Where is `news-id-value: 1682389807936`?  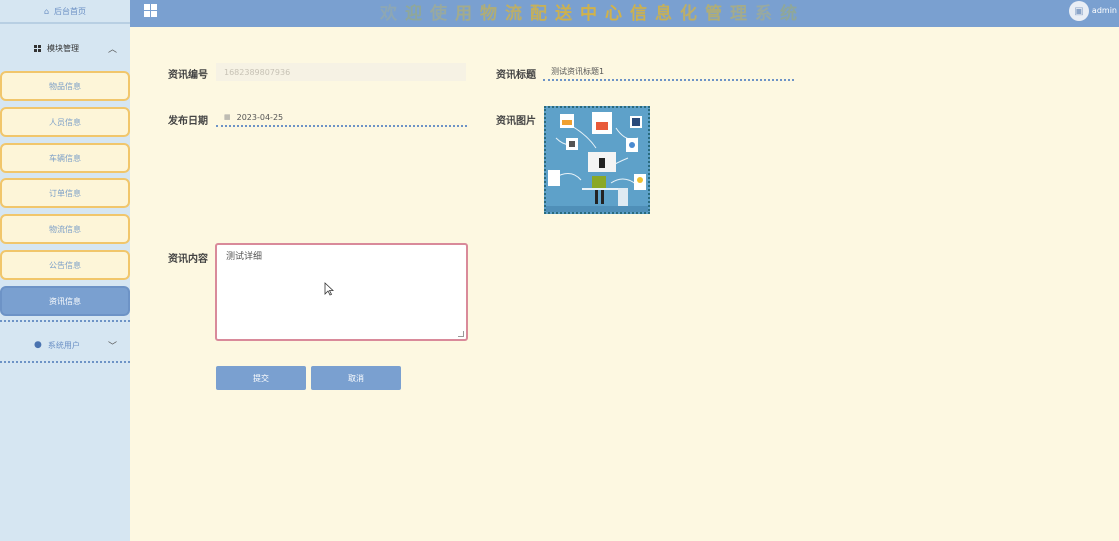
news-id-value: 1682389807936 is located at coordinates (257, 72).